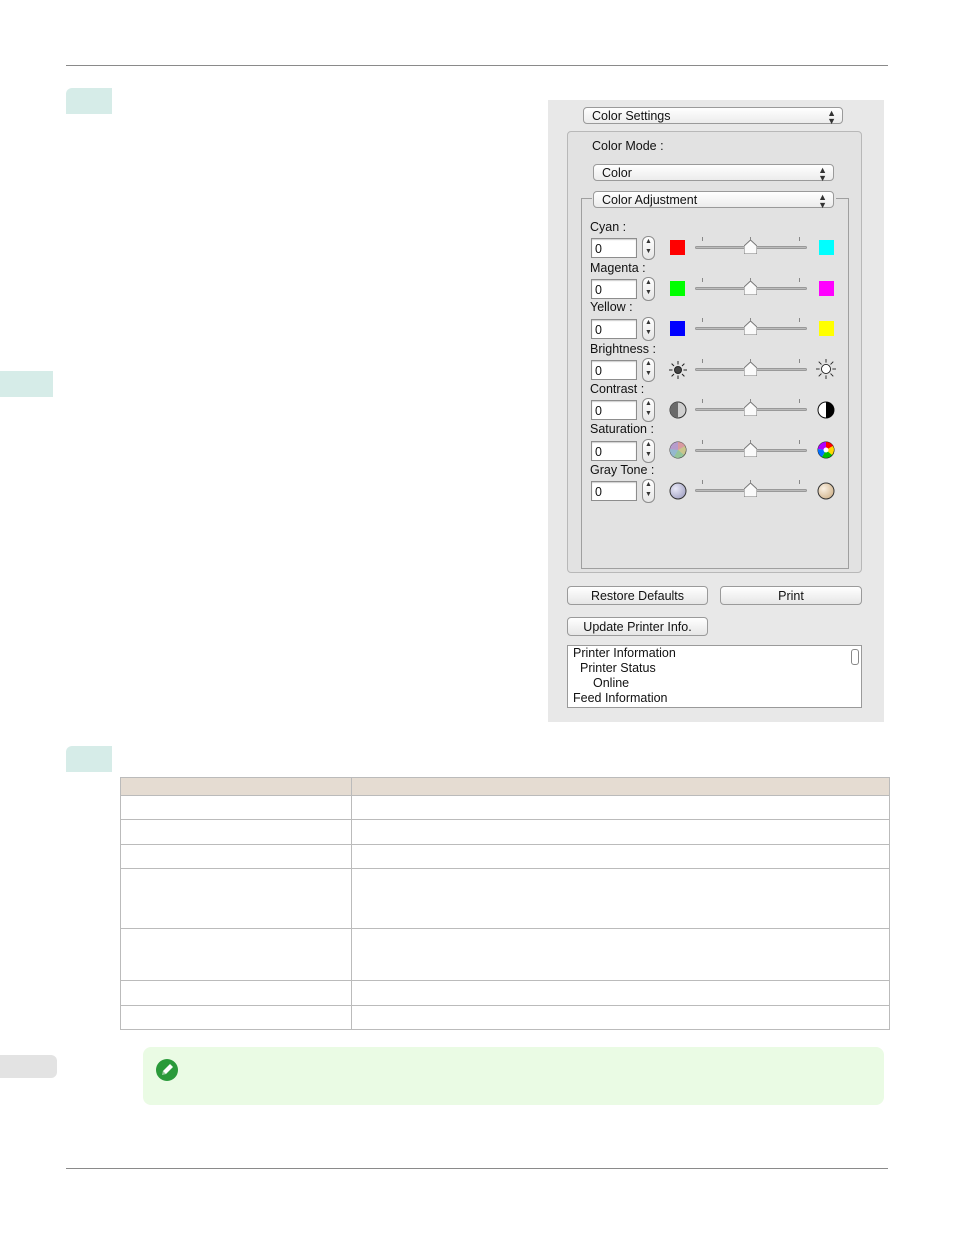 The width and height of the screenshot is (954, 1235). I want to click on brightness-value-input: 0, so click(614, 370).